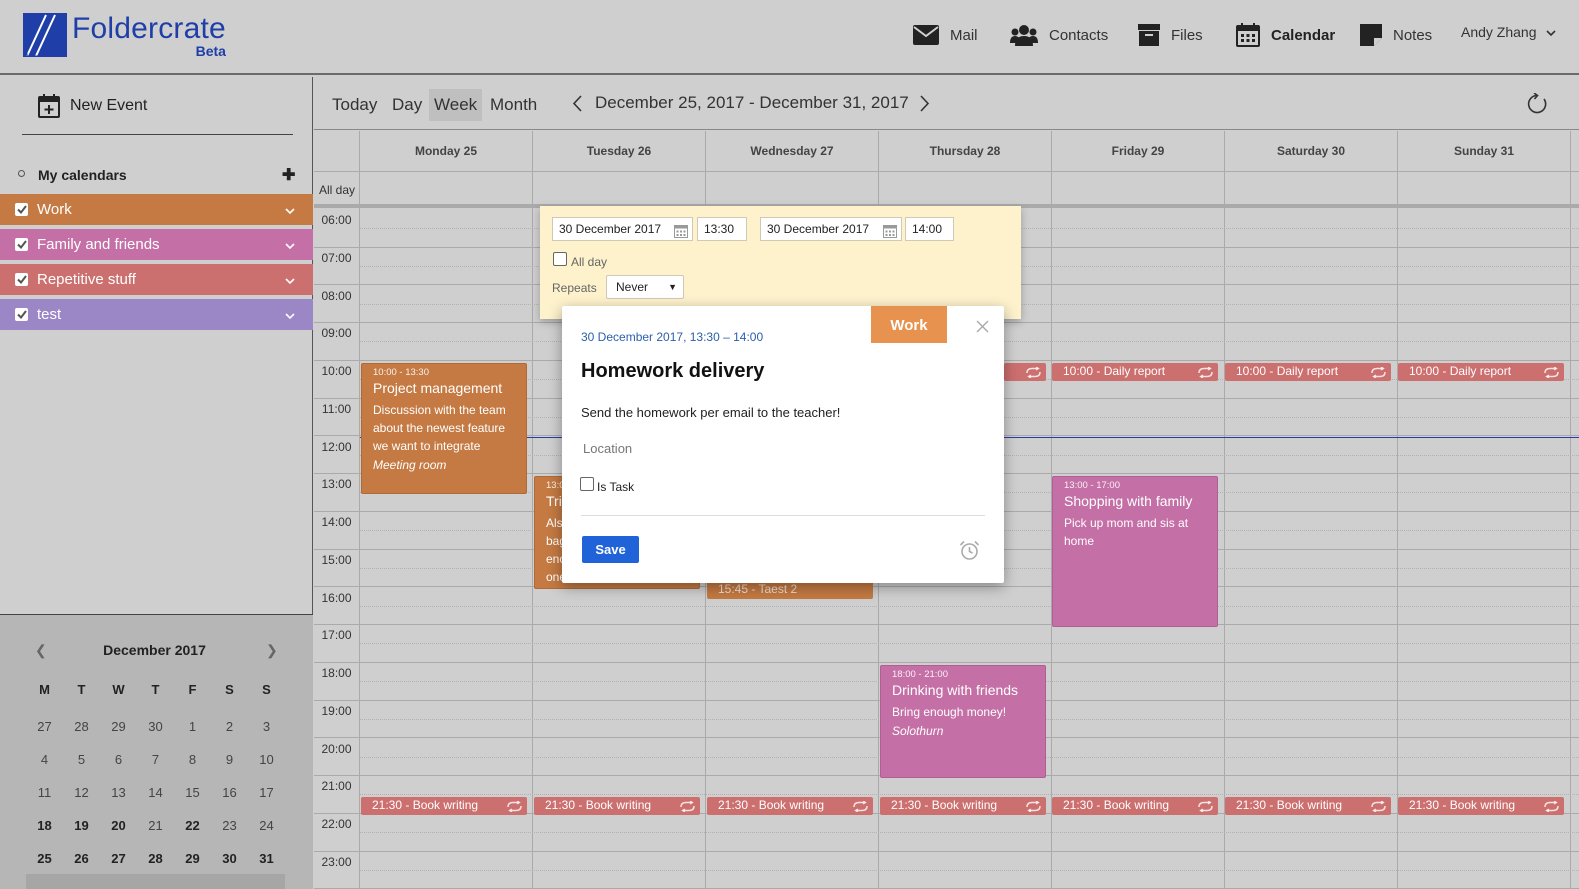  What do you see at coordinates (266, 793) in the screenshot?
I see `mini-day: 17` at bounding box center [266, 793].